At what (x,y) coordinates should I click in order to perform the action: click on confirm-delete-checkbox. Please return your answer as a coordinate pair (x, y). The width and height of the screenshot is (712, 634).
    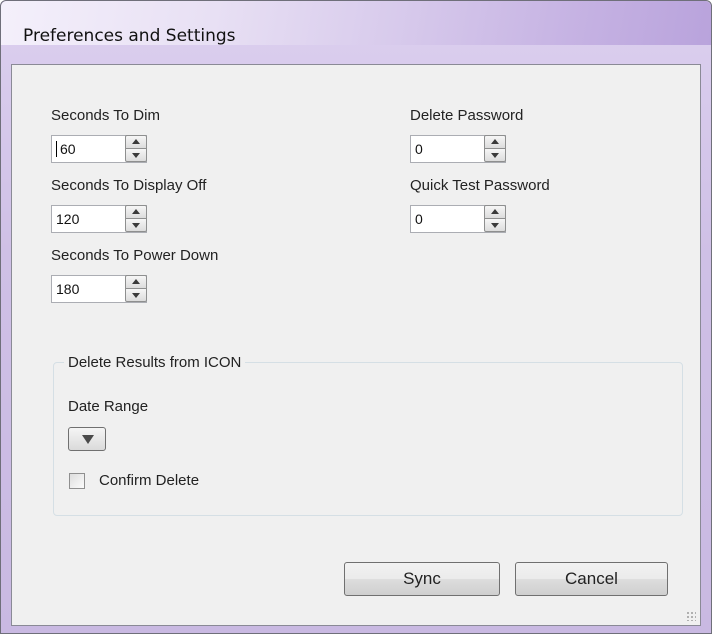
    Looking at the image, I should click on (77, 481).